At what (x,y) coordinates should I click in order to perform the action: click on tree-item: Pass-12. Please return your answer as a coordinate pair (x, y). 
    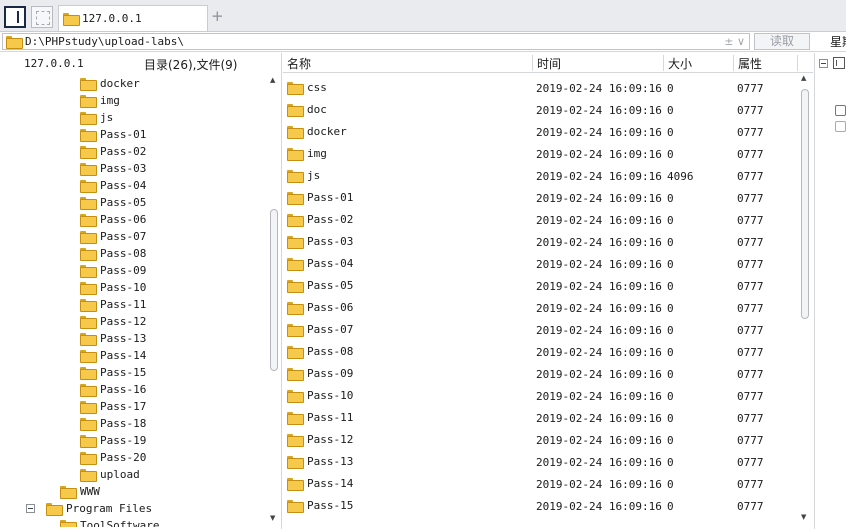
    Looking at the image, I should click on (113, 321).